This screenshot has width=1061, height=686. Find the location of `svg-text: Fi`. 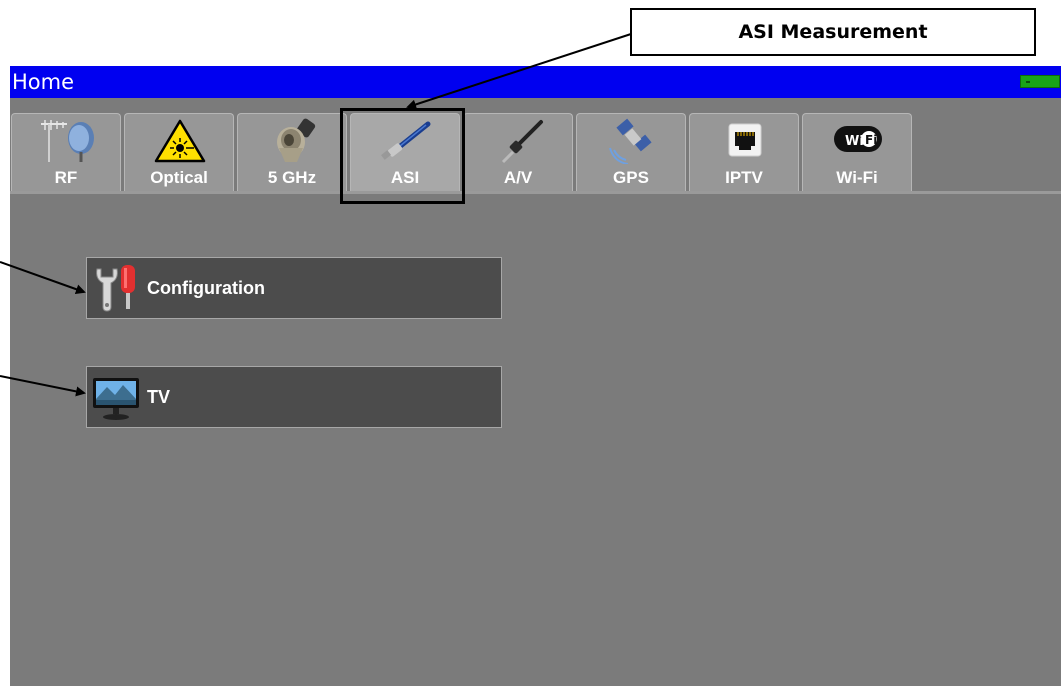

svg-text: Fi is located at coordinates (871, 140).